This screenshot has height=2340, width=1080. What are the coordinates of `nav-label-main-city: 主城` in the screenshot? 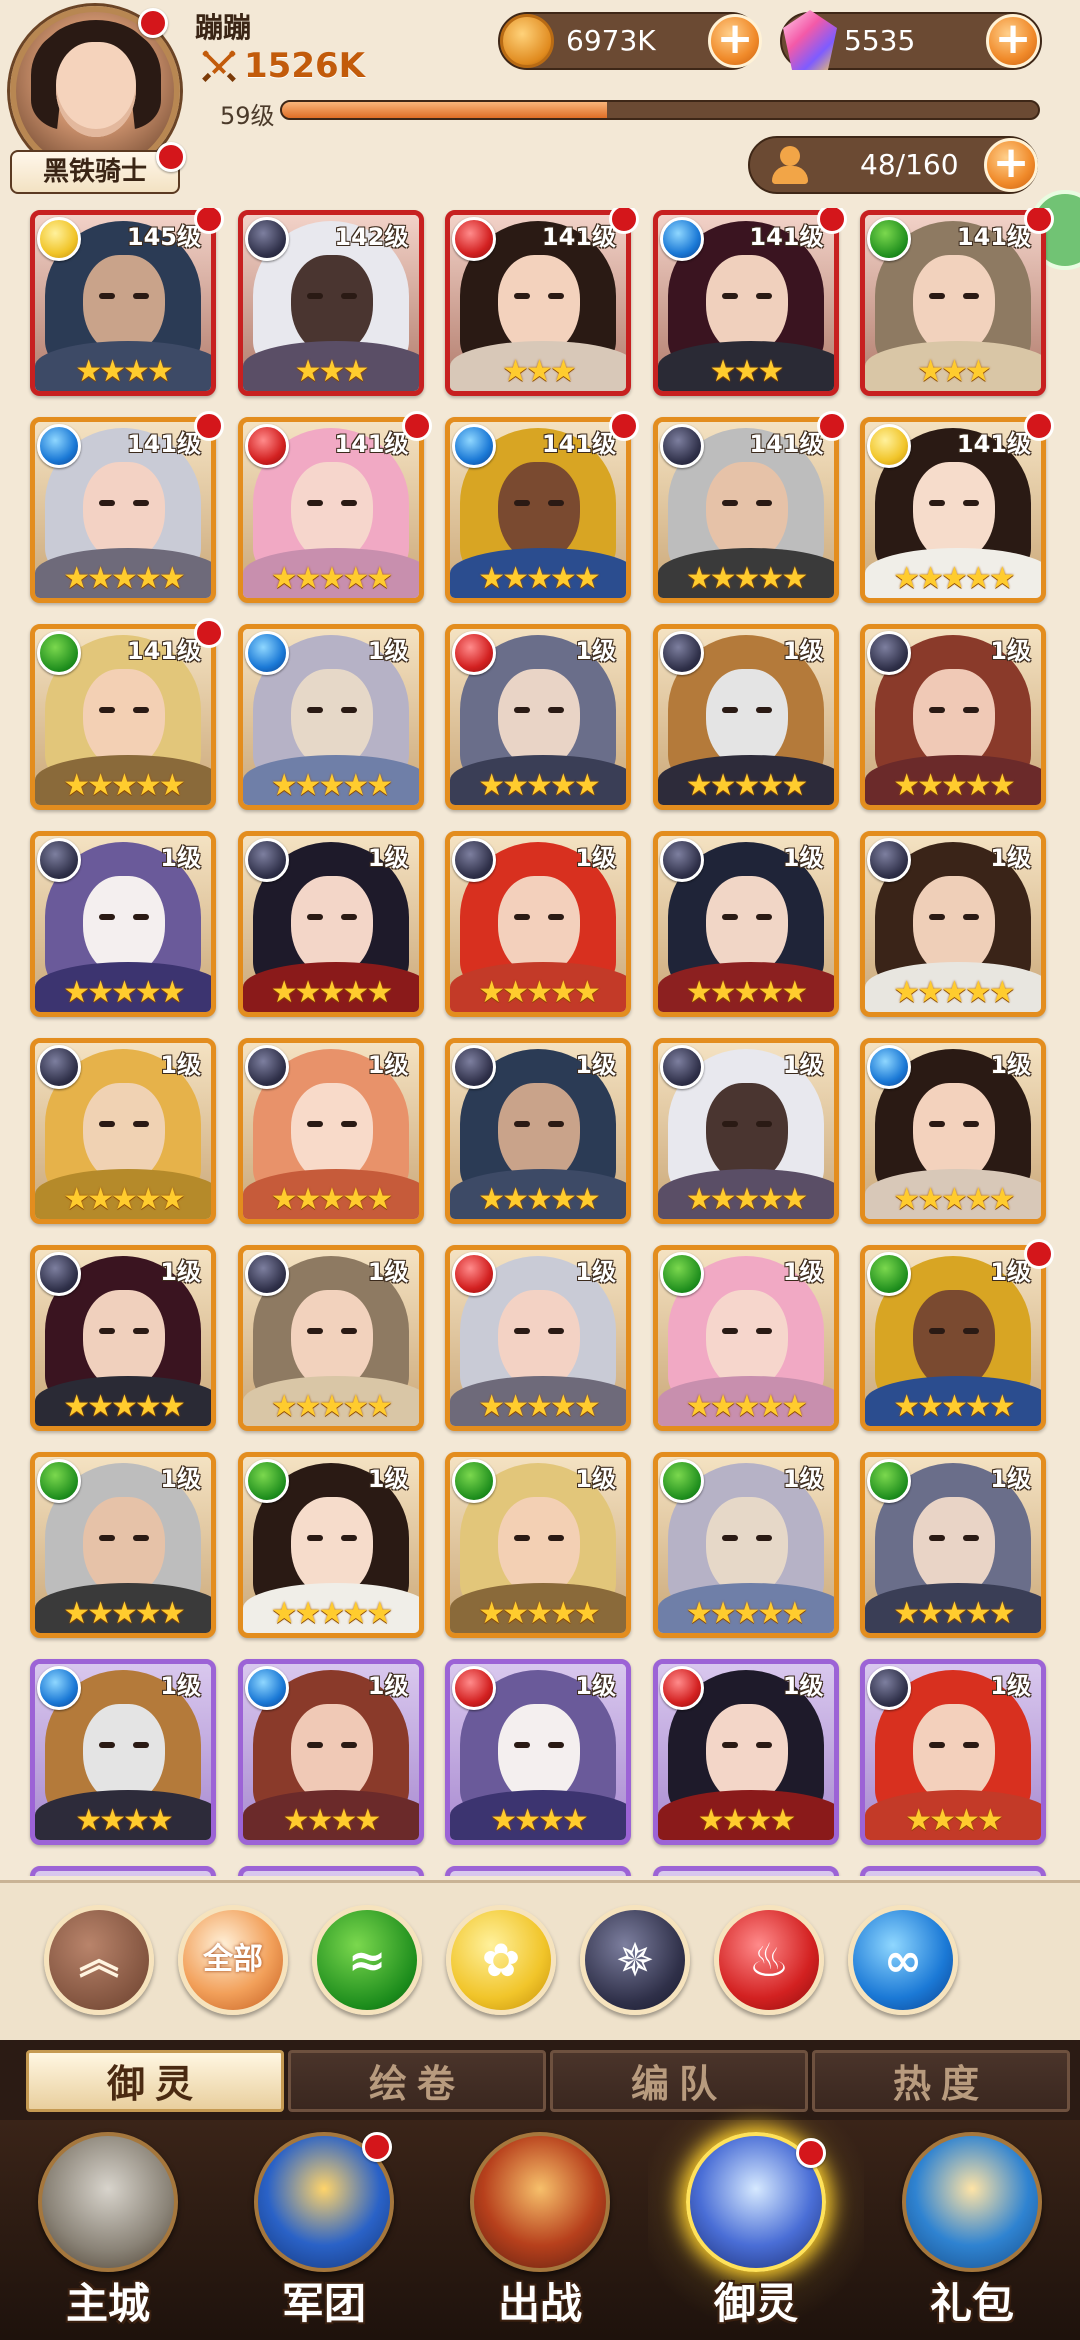 It's located at (107, 2303).